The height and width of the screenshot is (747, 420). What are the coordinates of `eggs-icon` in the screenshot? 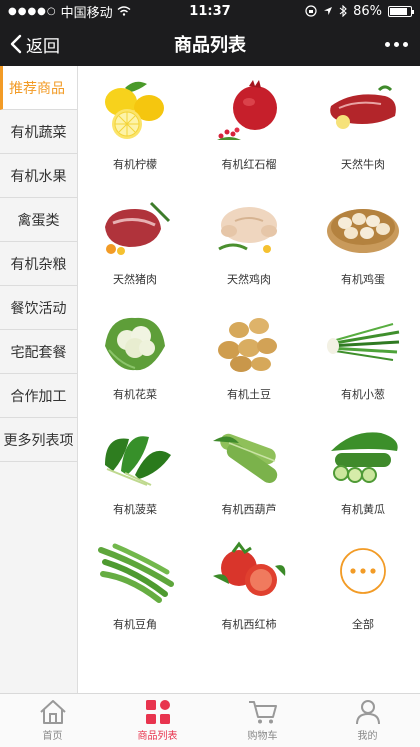 It's located at (363, 226).